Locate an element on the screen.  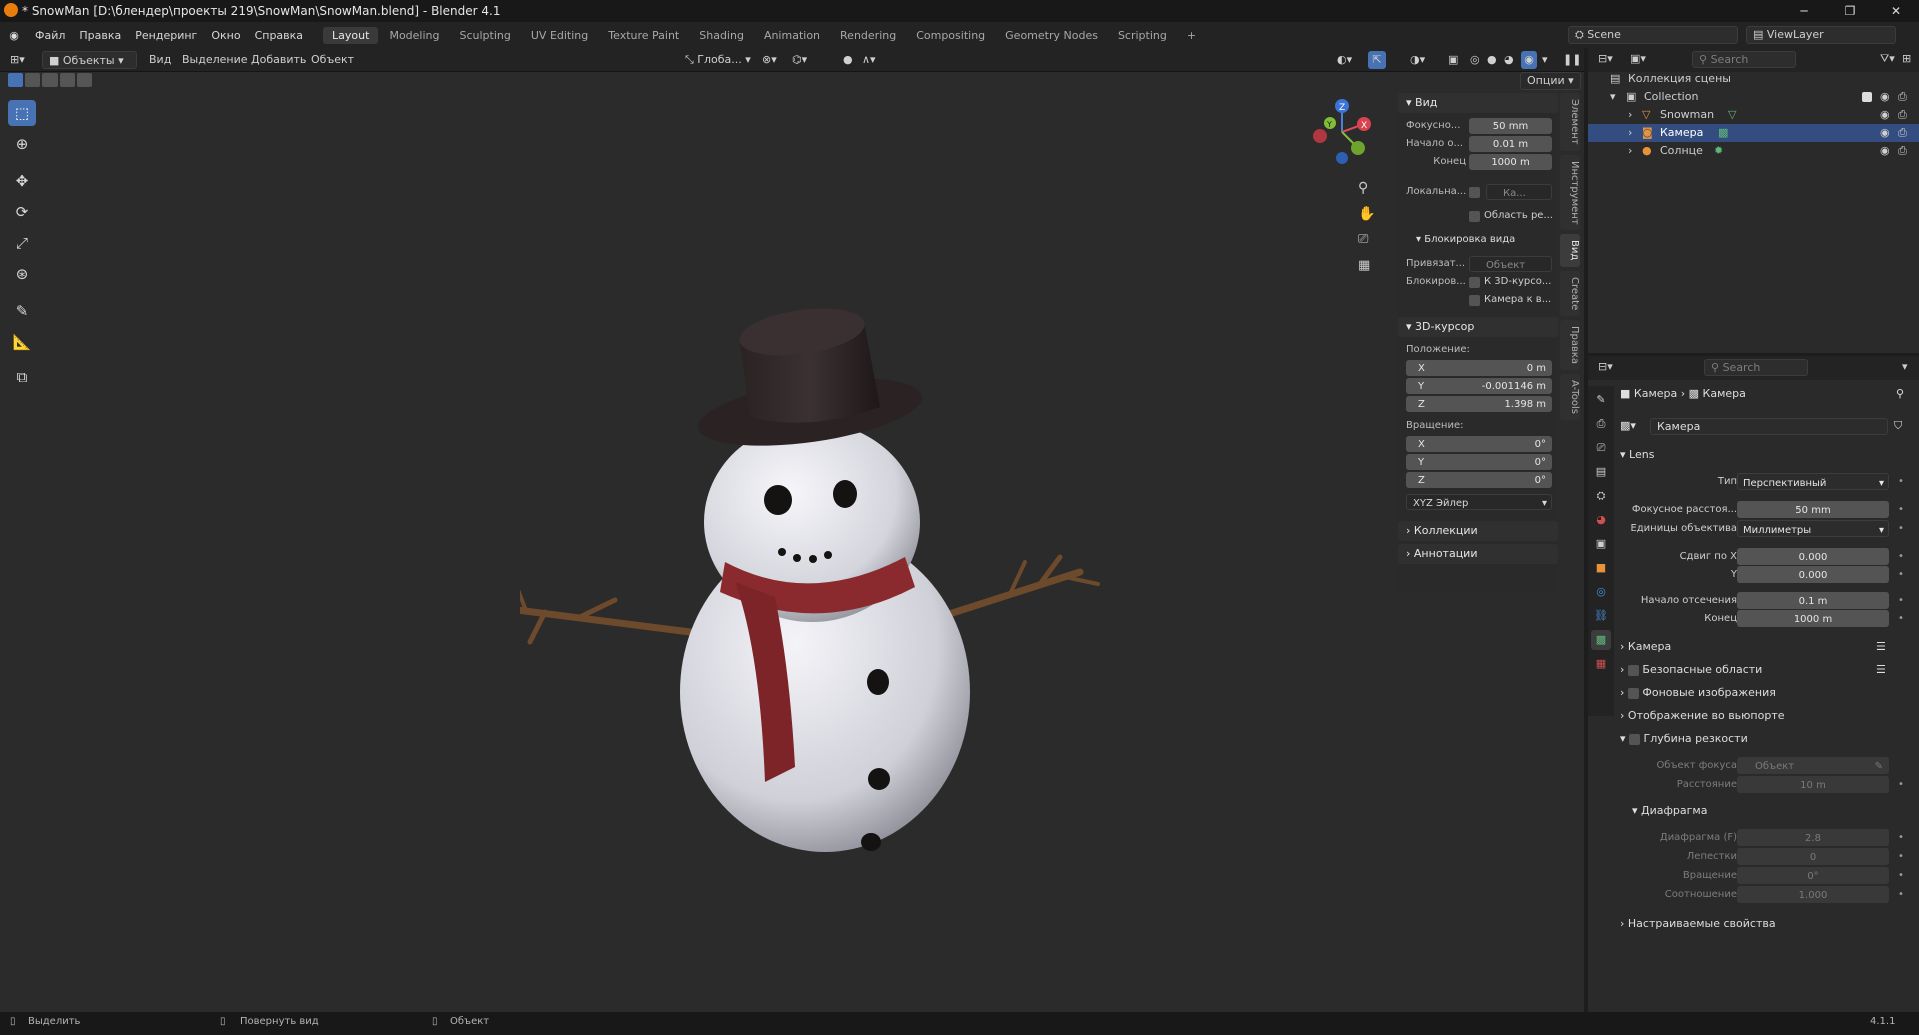
tab-a-tools: A-Tools is located at coordinates (1570, 396).